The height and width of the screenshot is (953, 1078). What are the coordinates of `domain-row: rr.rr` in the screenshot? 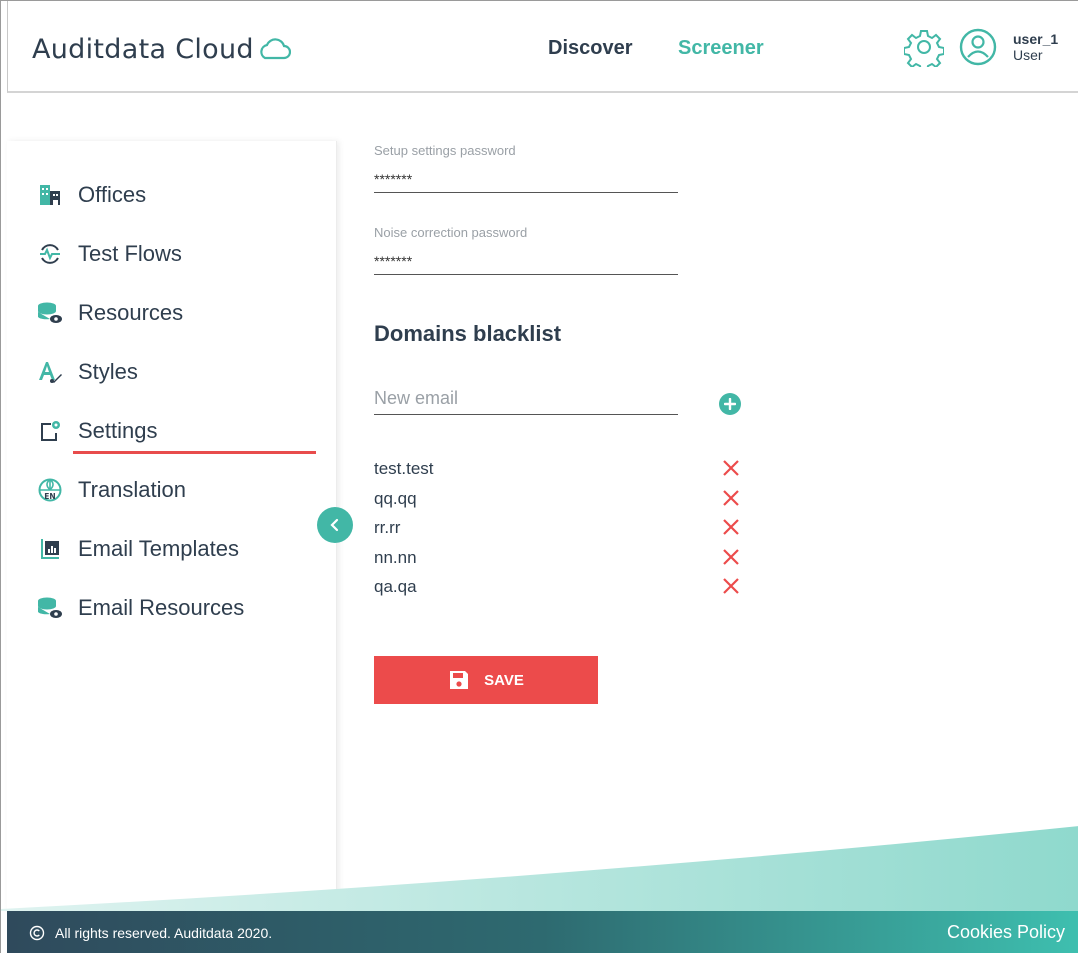 It's located at (559, 528).